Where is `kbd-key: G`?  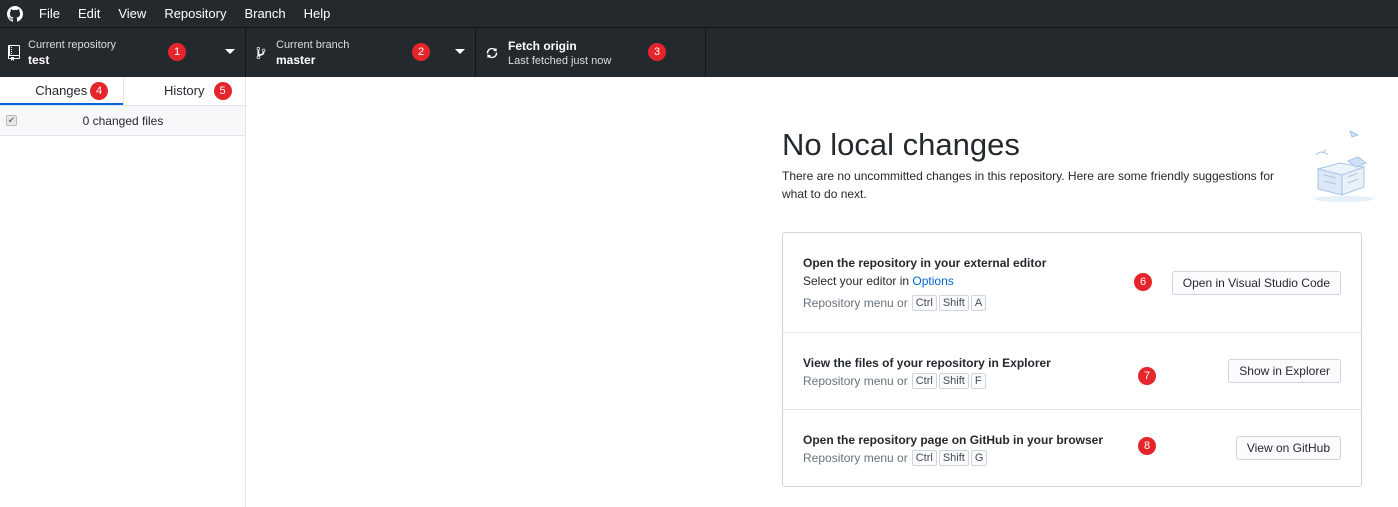
kbd-key: G is located at coordinates (979, 458).